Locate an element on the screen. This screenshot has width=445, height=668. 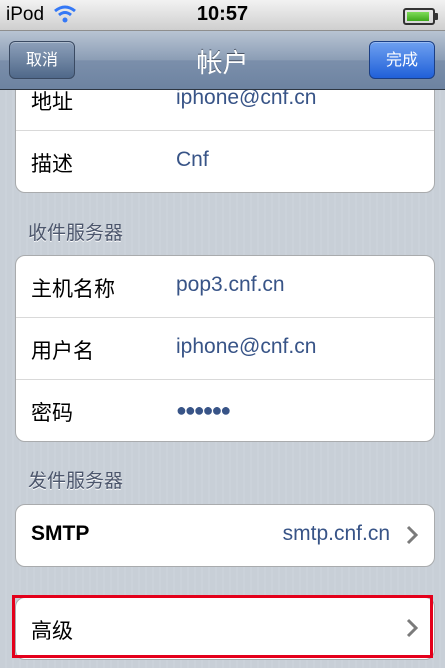
description-value: Cnf is located at coordinates (192, 159).